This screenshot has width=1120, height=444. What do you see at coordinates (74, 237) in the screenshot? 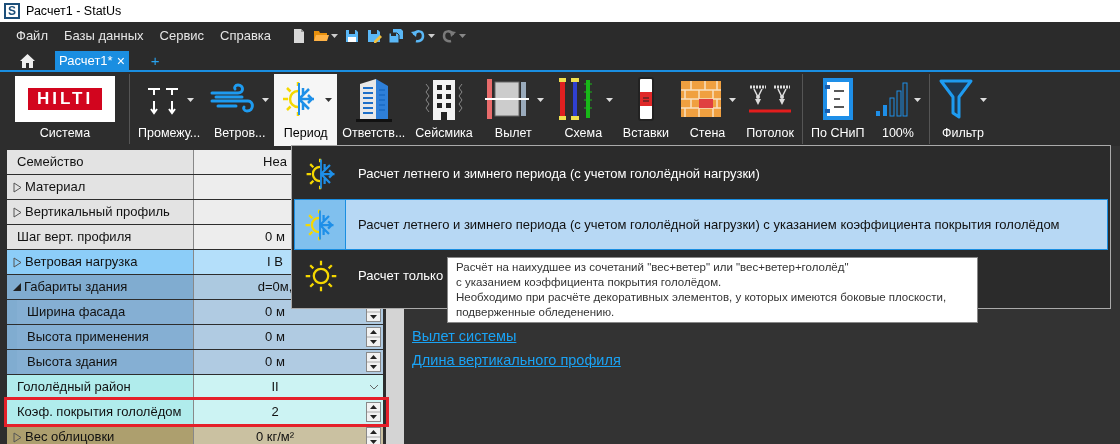
I see `property-name: Шаг верт. профиля` at bounding box center [74, 237].